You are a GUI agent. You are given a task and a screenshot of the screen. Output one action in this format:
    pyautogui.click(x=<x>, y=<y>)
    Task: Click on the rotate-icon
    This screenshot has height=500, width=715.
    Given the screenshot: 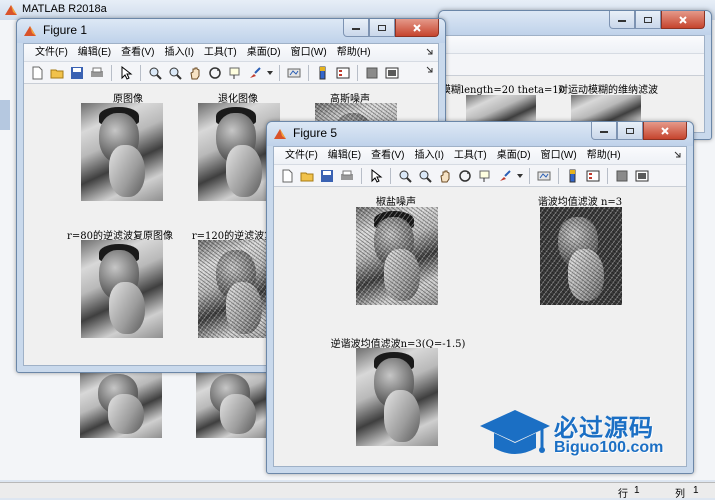 What is the action you would take?
    pyautogui.click(x=215, y=72)
    